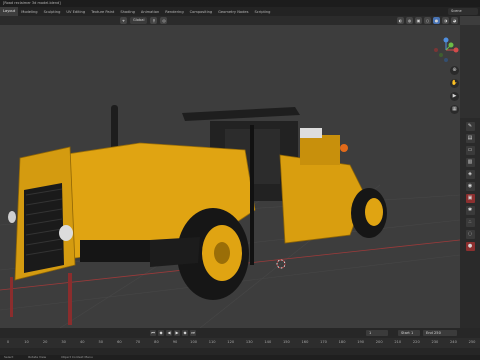  Describe the element at coordinates (416, 342) in the screenshot. I see `ruler-tick-label: 220` at that location.